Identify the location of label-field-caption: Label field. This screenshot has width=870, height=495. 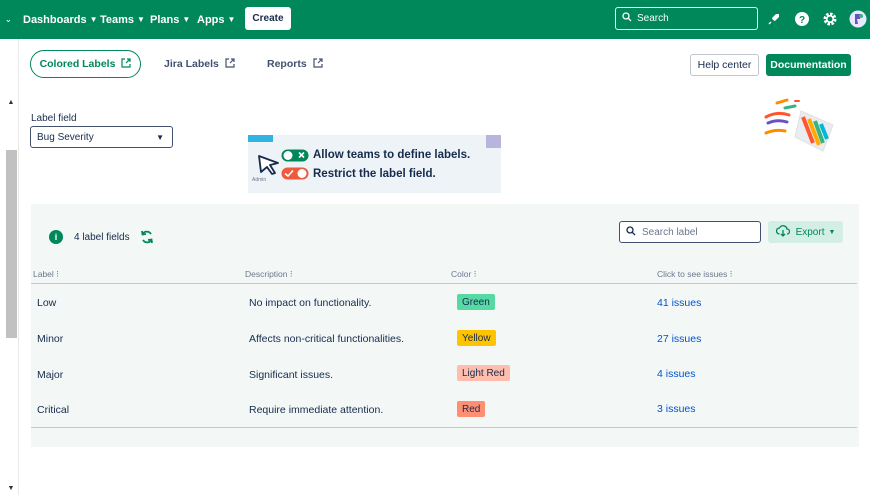
(54, 118).